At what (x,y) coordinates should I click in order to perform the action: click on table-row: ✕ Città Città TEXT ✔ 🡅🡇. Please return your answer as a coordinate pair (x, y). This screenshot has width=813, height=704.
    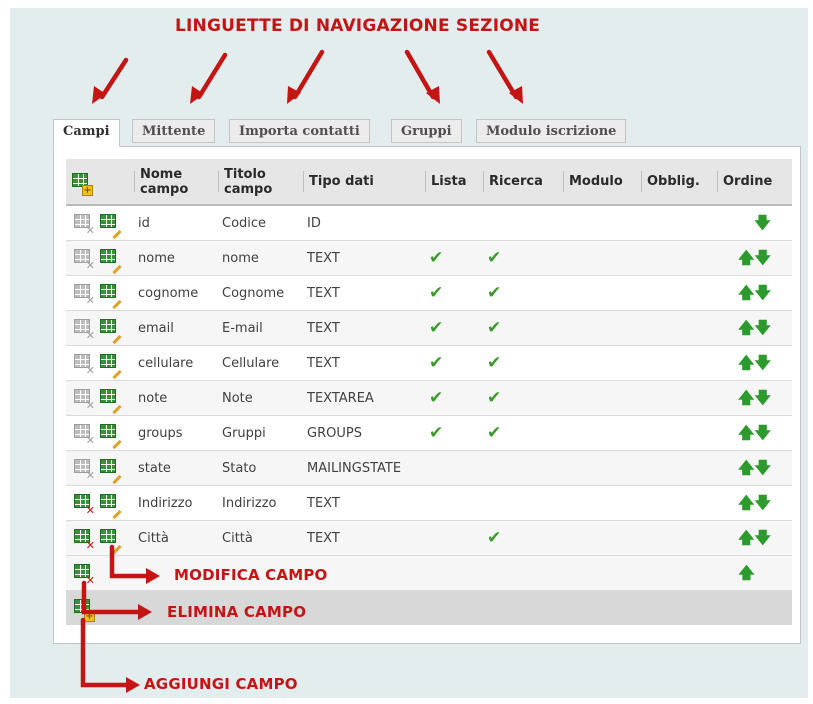
    Looking at the image, I should click on (429, 538).